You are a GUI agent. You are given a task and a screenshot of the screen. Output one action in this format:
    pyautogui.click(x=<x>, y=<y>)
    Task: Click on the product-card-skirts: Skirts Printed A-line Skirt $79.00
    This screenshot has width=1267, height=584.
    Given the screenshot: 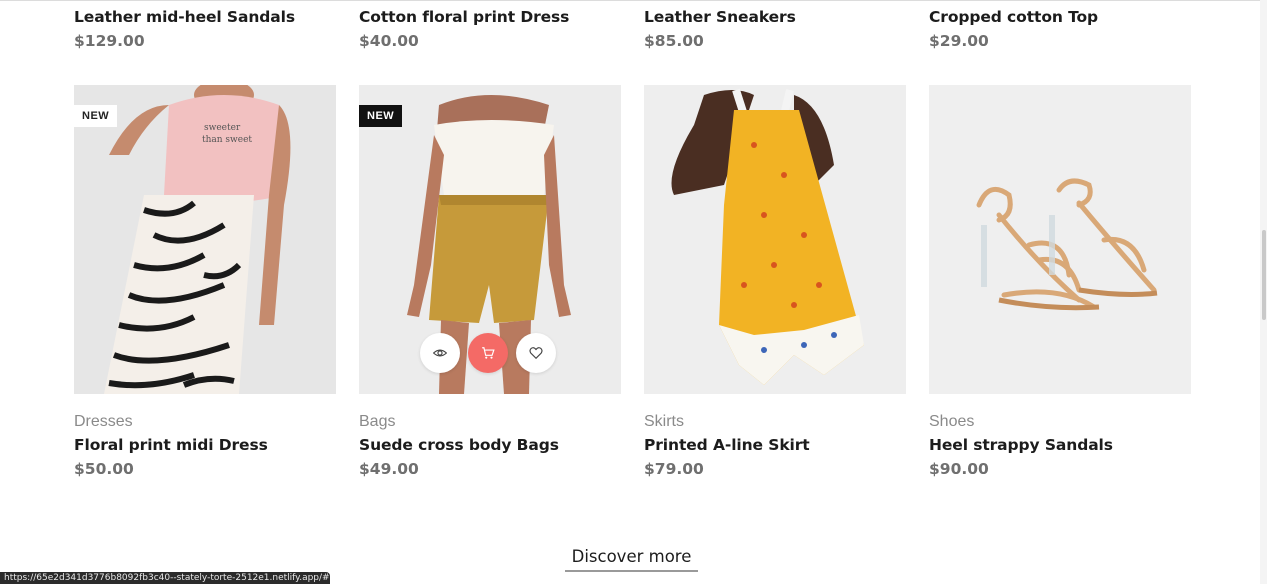 What is the action you would take?
    pyautogui.click(x=775, y=445)
    